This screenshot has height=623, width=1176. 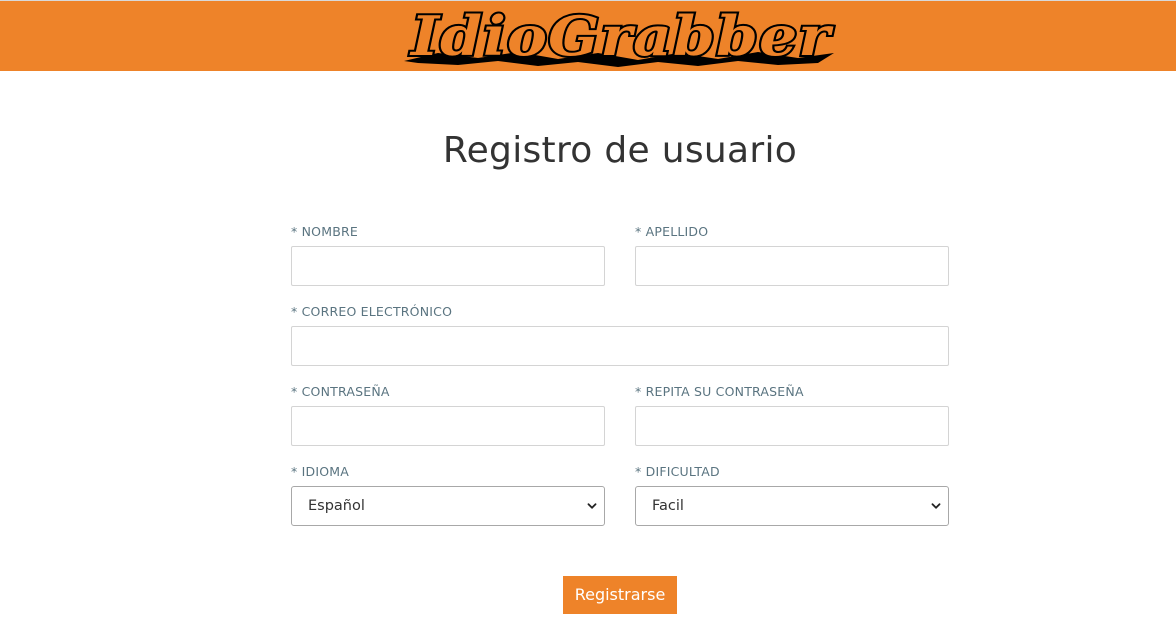 I want to click on idioma-selected-value: Español, so click(x=336, y=506).